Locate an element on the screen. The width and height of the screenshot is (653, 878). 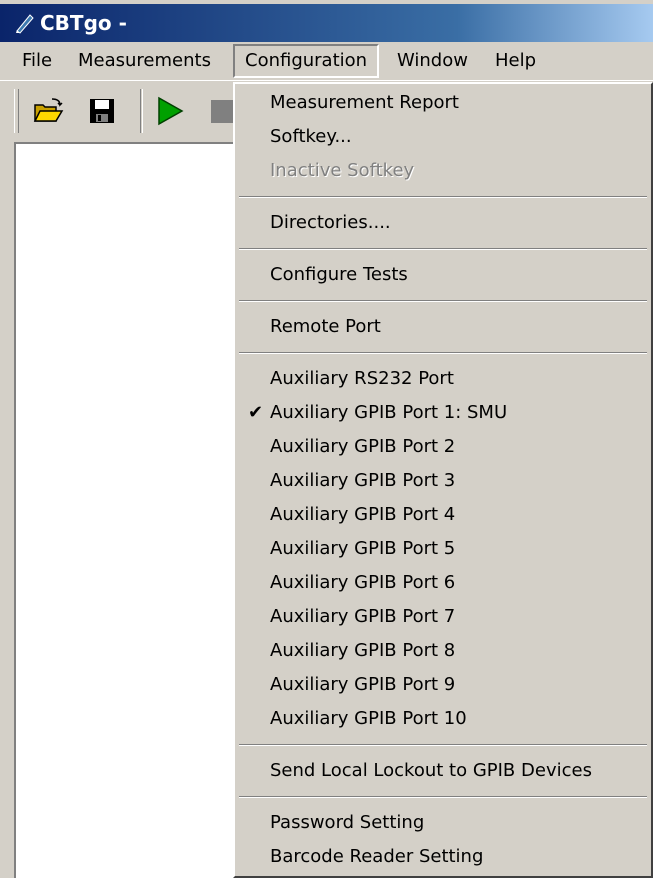
menu-item-aux-gpib-port-6: Auxiliary GPIB Port 6 is located at coordinates (443, 583).